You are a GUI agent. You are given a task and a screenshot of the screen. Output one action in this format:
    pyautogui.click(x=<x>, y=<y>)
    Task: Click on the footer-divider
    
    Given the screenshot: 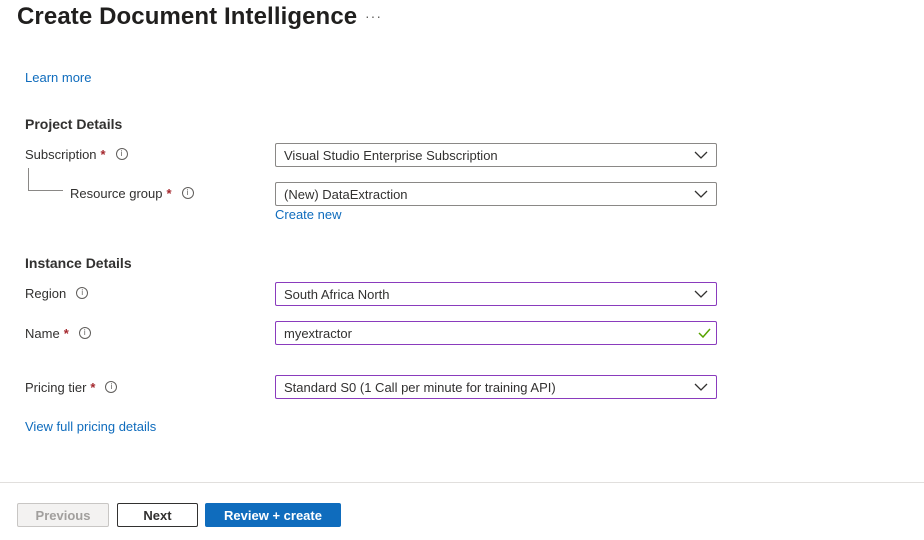 What is the action you would take?
    pyautogui.click(x=462, y=482)
    